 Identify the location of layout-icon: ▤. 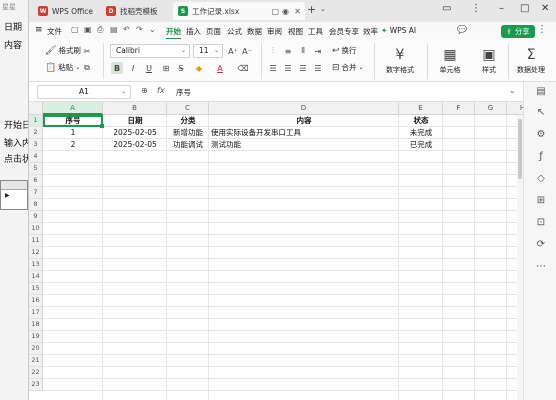
(541, 92).